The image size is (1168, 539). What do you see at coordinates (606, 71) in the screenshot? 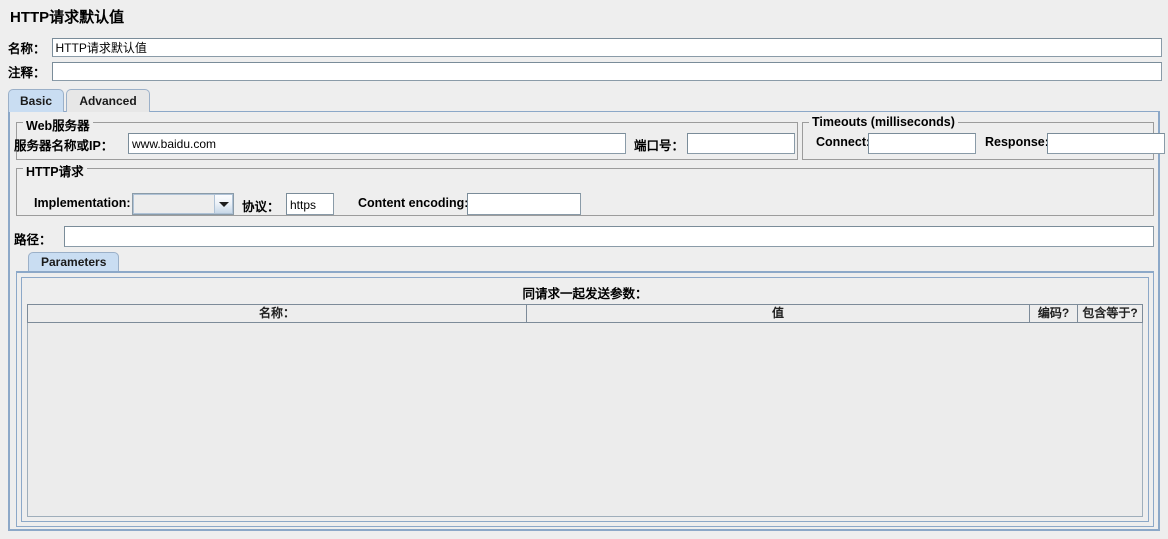
I see `comment-input` at bounding box center [606, 71].